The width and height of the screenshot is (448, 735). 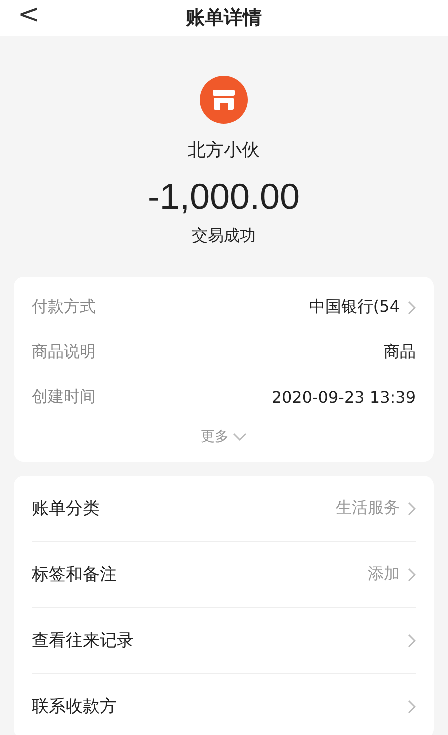 I want to click on action-row: 账单分类 生活服务, so click(x=224, y=509).